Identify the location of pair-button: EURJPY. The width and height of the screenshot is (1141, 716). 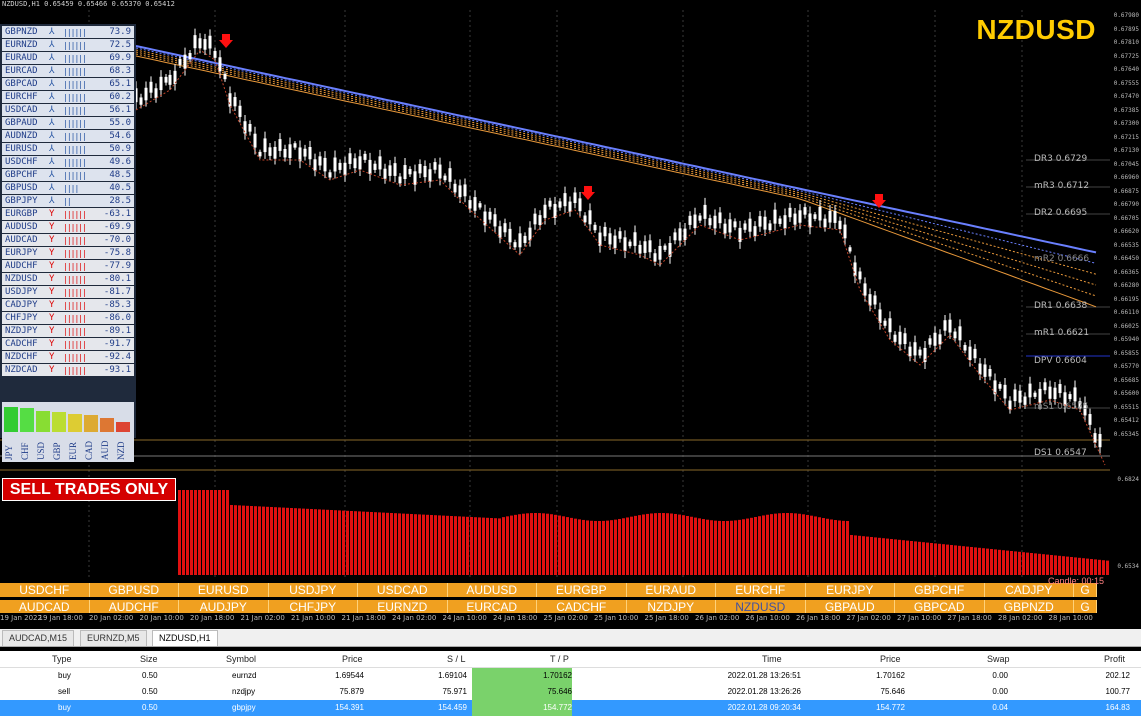
(850, 590).